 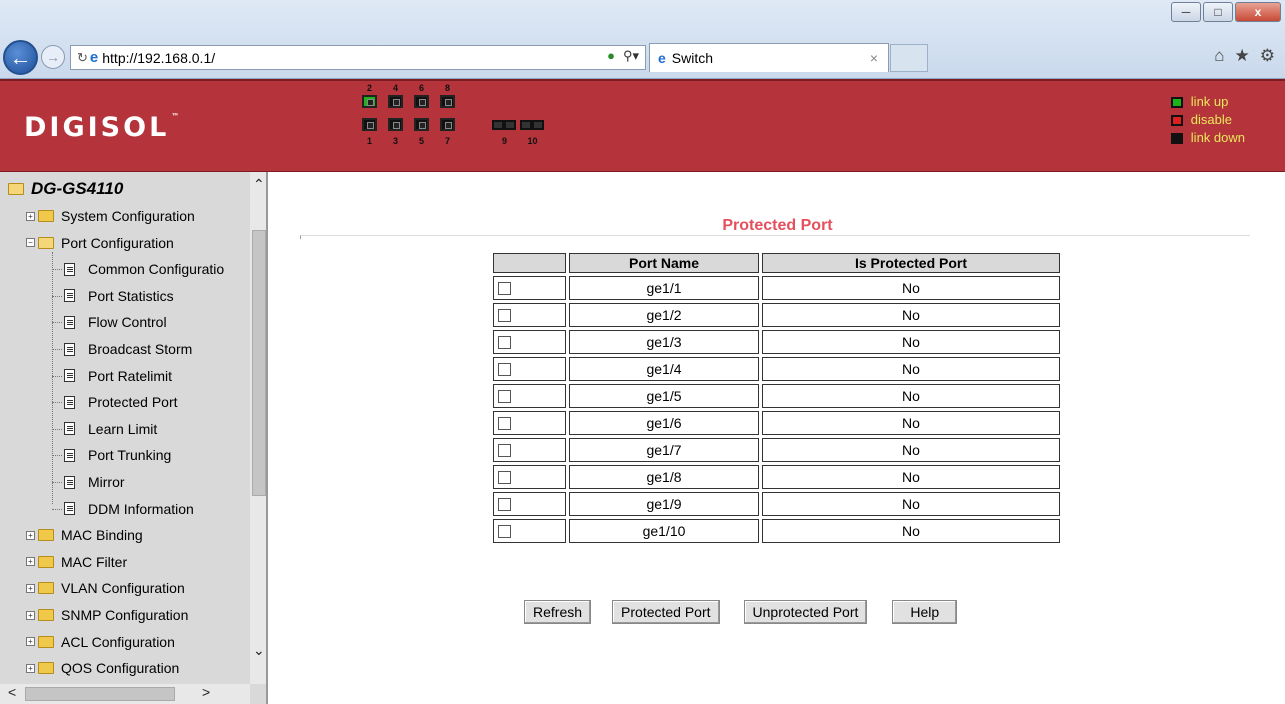 What do you see at coordinates (121, 402) in the screenshot?
I see `sidebar-item-protected-port: Protected Port` at bounding box center [121, 402].